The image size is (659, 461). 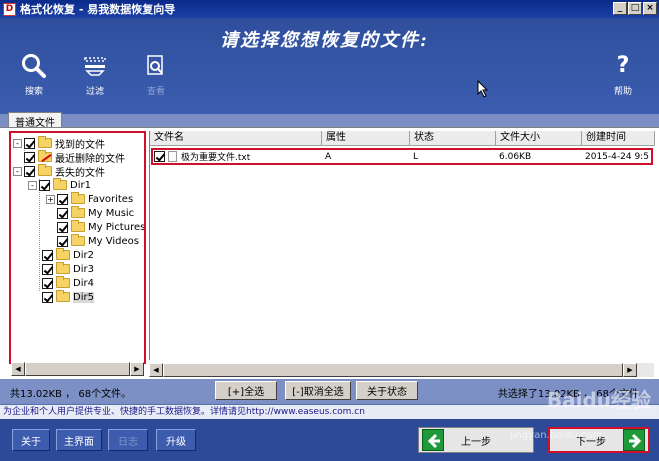 I want to click on page-title: 请选择您想恢复的文件:, so click(x=324, y=40).